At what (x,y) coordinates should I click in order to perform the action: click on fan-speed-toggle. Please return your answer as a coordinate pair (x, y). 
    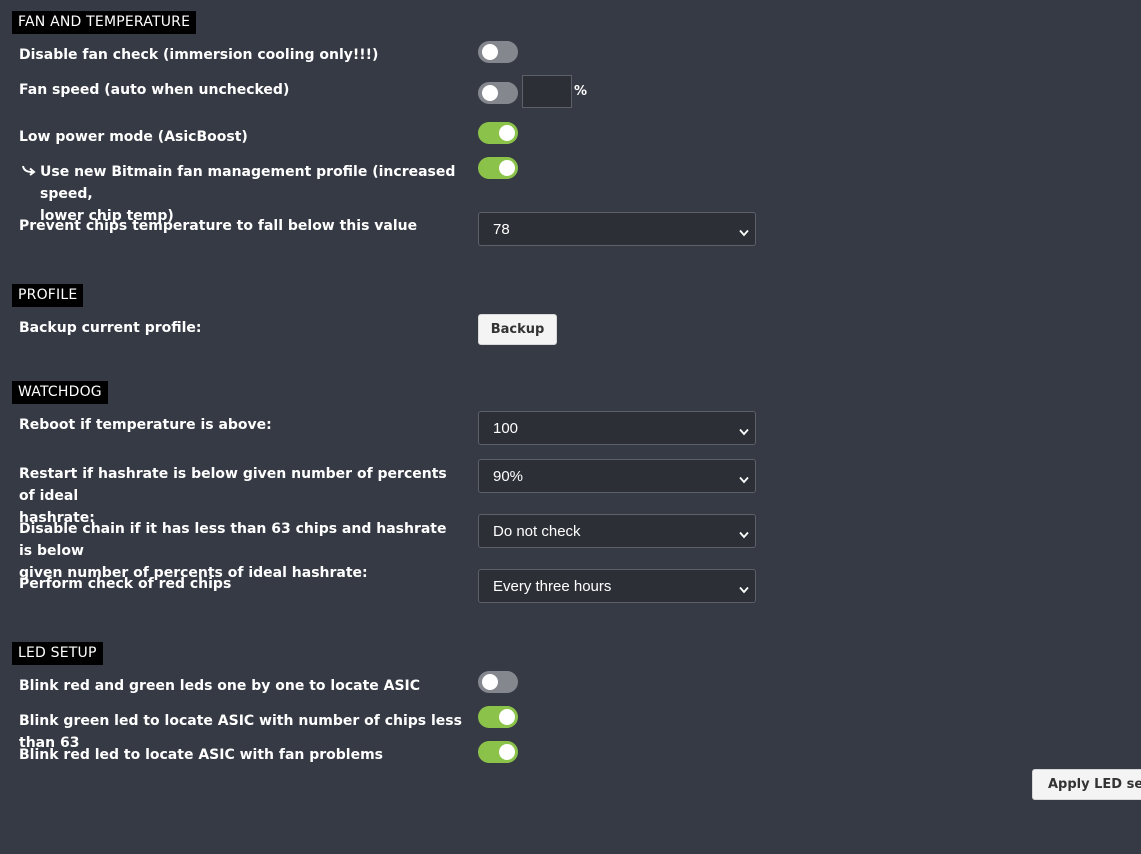
    Looking at the image, I should click on (498, 93).